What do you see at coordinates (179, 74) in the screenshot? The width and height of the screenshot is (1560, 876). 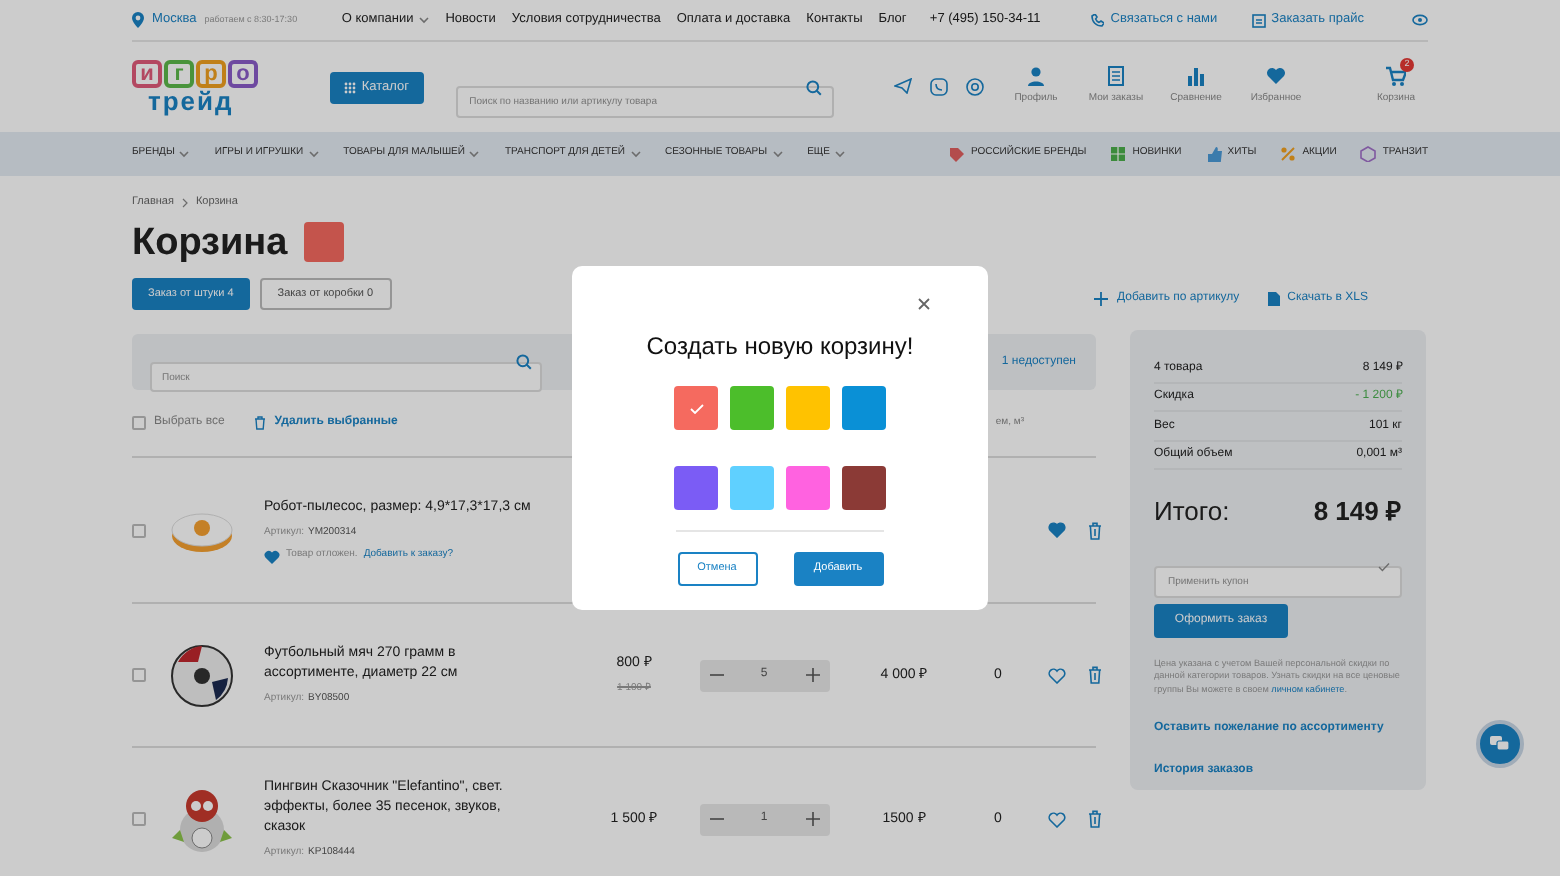 I see `logo-letter: г` at bounding box center [179, 74].